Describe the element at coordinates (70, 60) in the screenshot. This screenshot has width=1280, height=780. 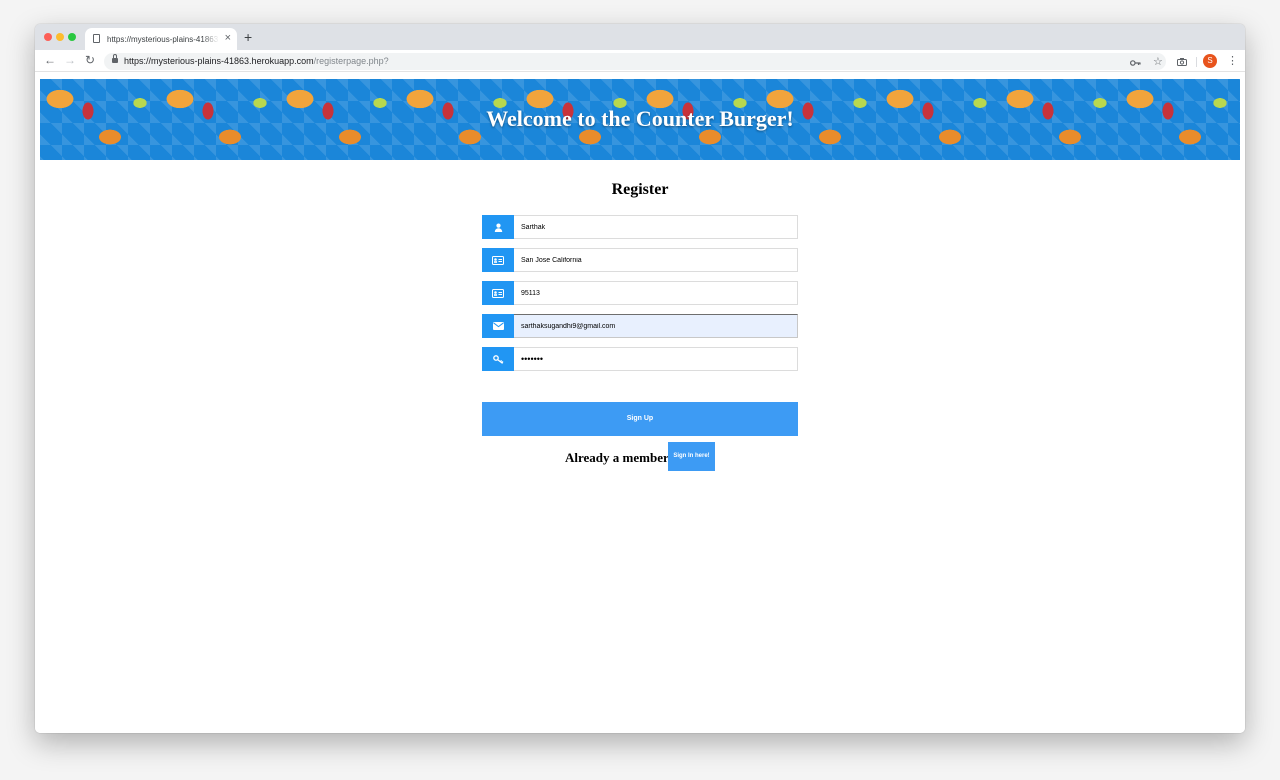
I see `forward-icon: →` at that location.